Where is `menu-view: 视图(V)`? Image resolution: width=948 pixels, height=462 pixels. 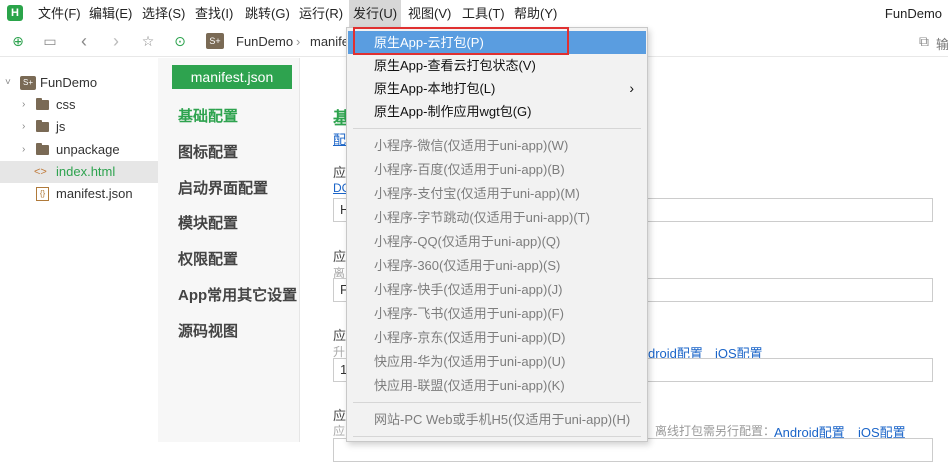 menu-view: 视图(V) is located at coordinates (429, 13).